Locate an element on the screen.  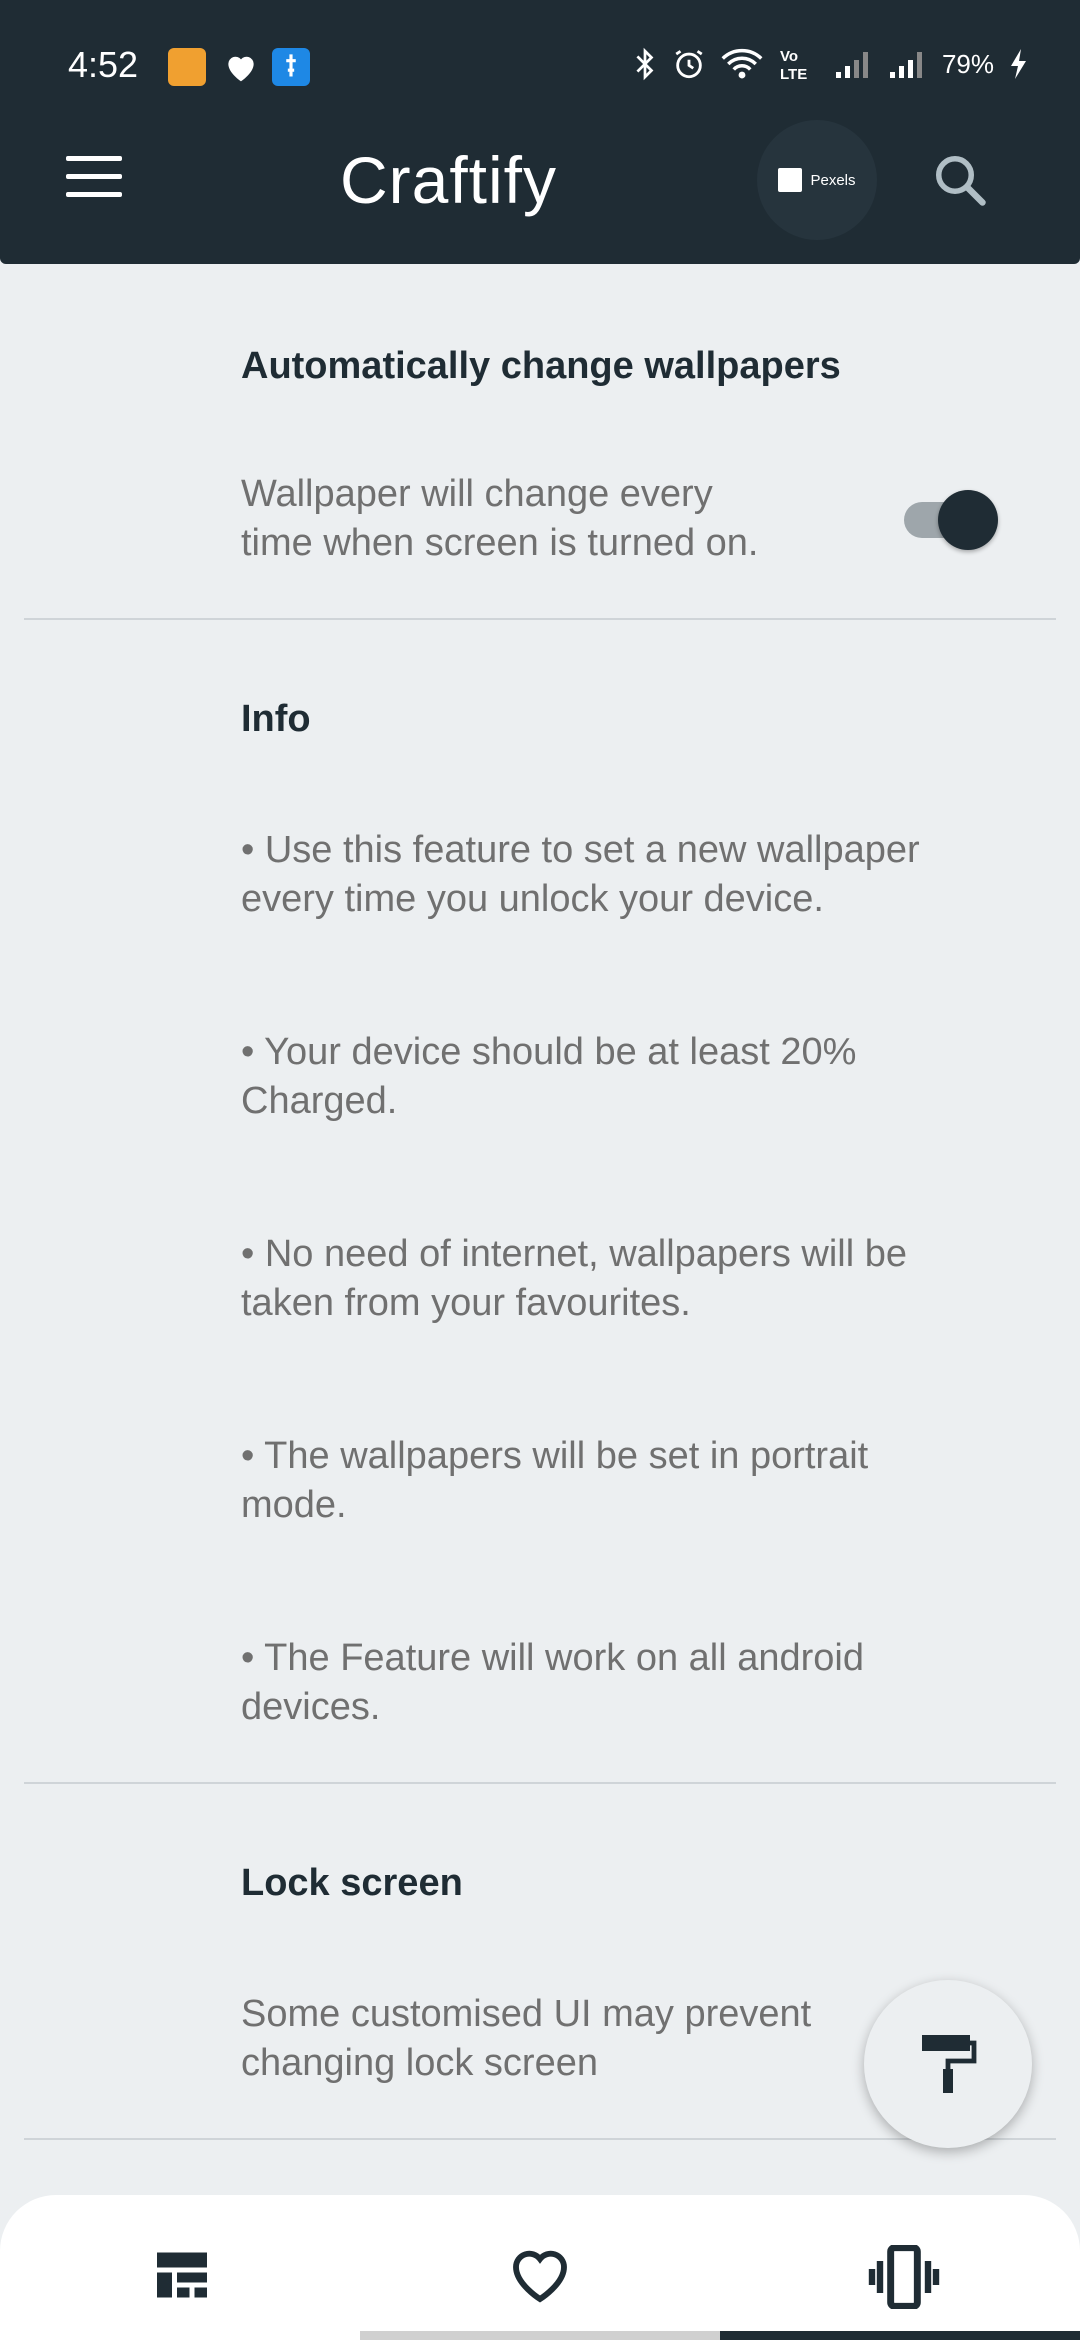
bottom-navigation is located at coordinates (540, 2267).